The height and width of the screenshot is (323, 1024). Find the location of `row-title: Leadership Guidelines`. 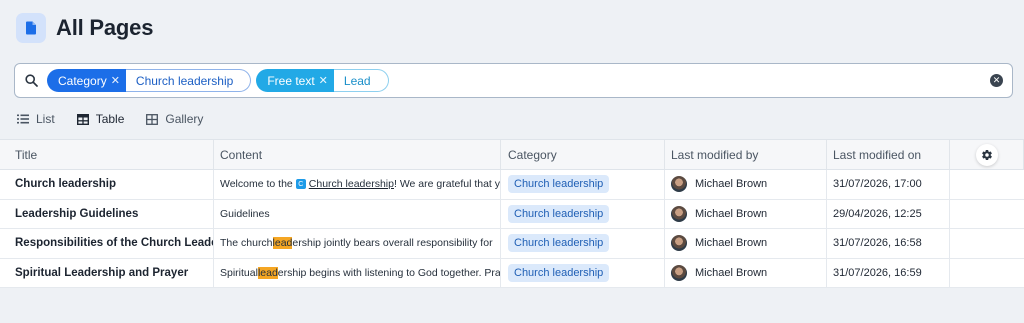

row-title: Leadership Guidelines is located at coordinates (107, 213).